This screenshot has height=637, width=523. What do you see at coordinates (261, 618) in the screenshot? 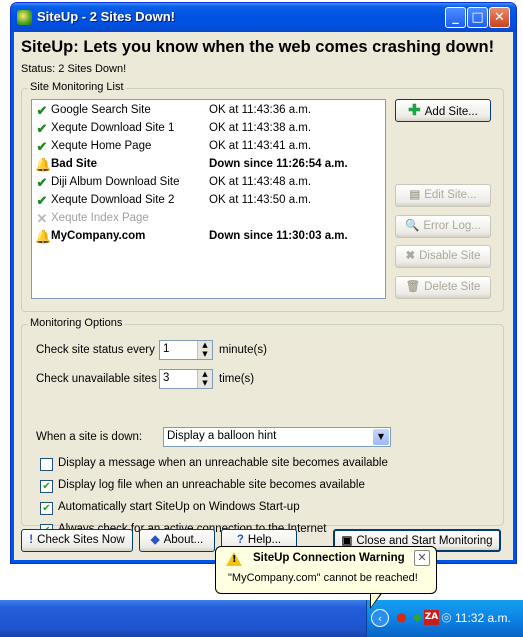
I see `taskbar: ‹ ● ◆ ZA ◎ 11:32 a.m.` at bounding box center [261, 618].